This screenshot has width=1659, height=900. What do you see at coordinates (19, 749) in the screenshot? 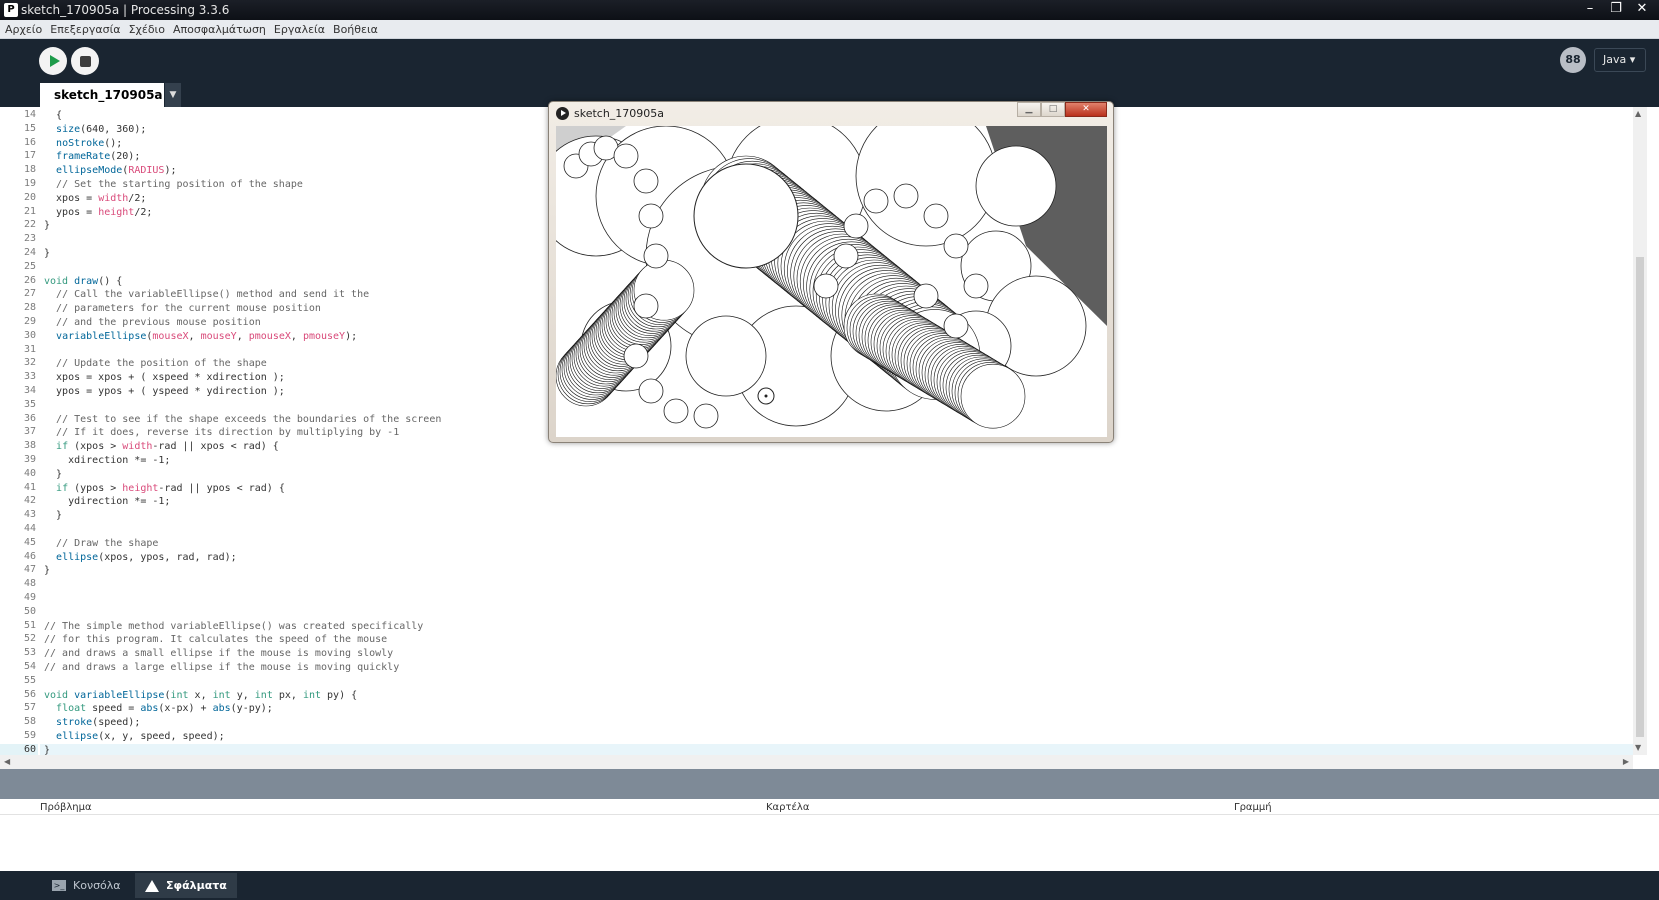
I see `line-number: 60` at bounding box center [19, 749].